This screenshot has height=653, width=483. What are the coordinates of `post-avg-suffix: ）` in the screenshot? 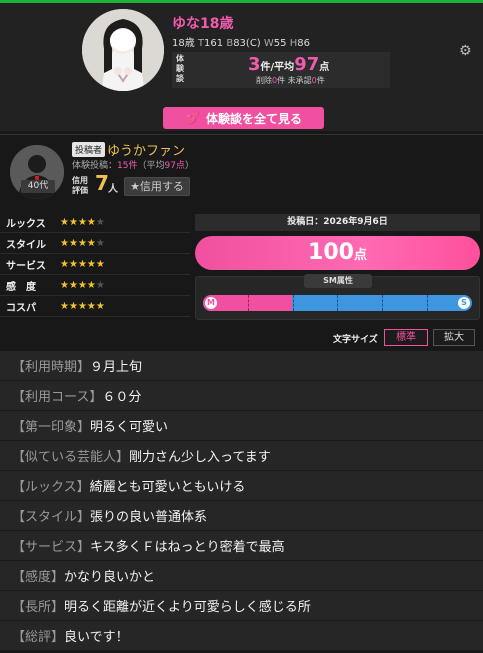 It's located at (189, 166).